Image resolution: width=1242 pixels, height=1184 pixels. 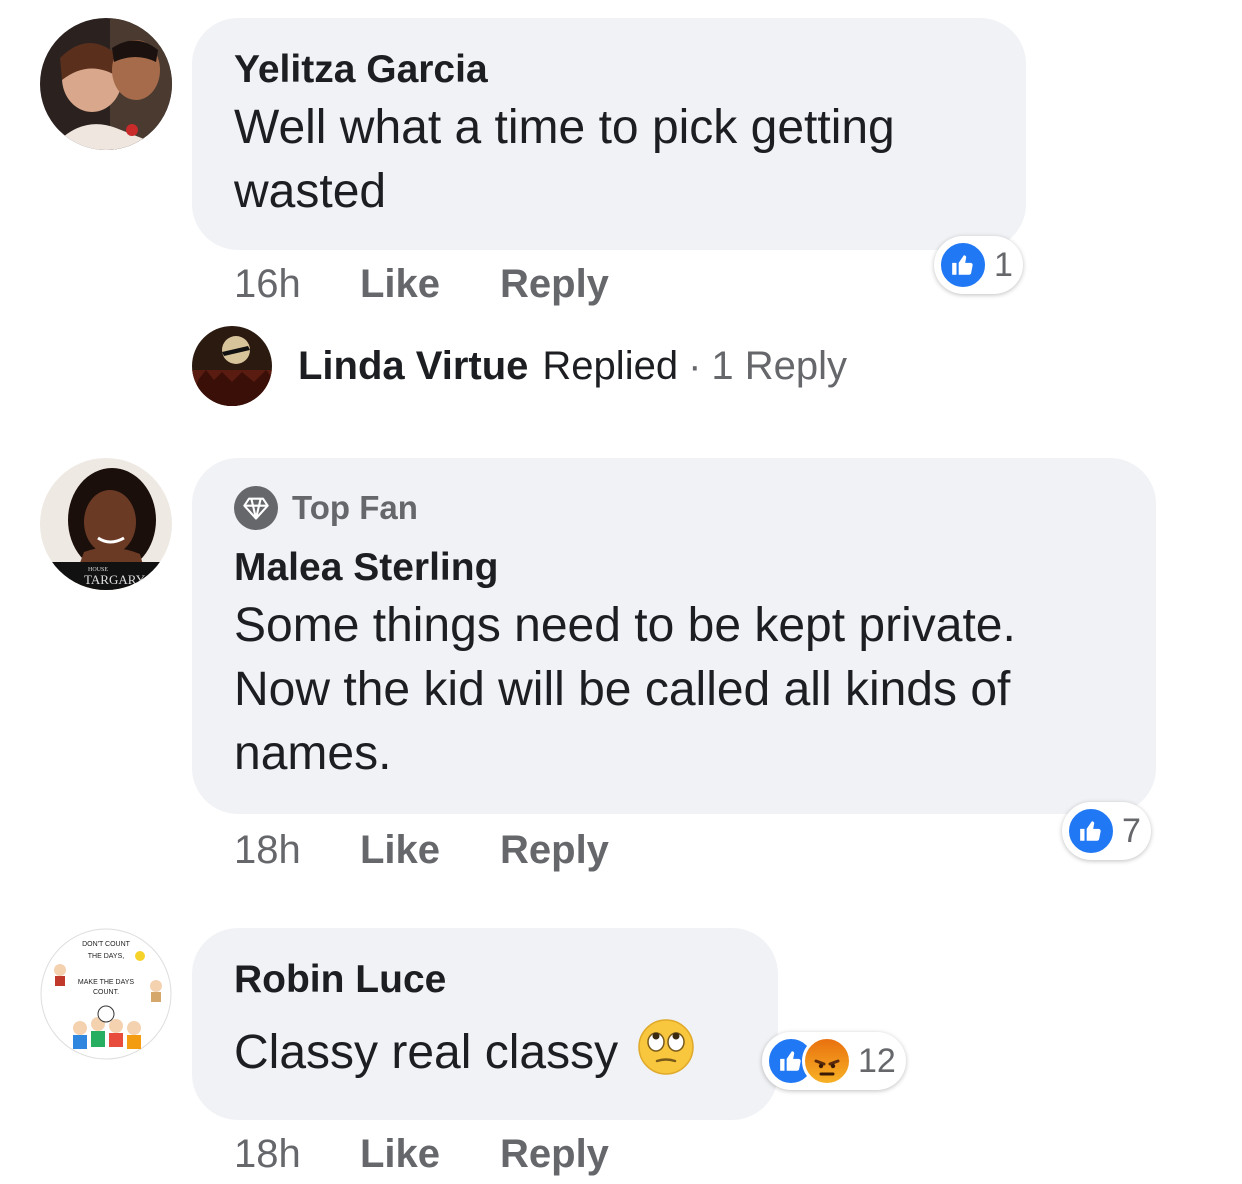 What do you see at coordinates (485, 980) in the screenshot?
I see `comment-author: Robin Luce` at bounding box center [485, 980].